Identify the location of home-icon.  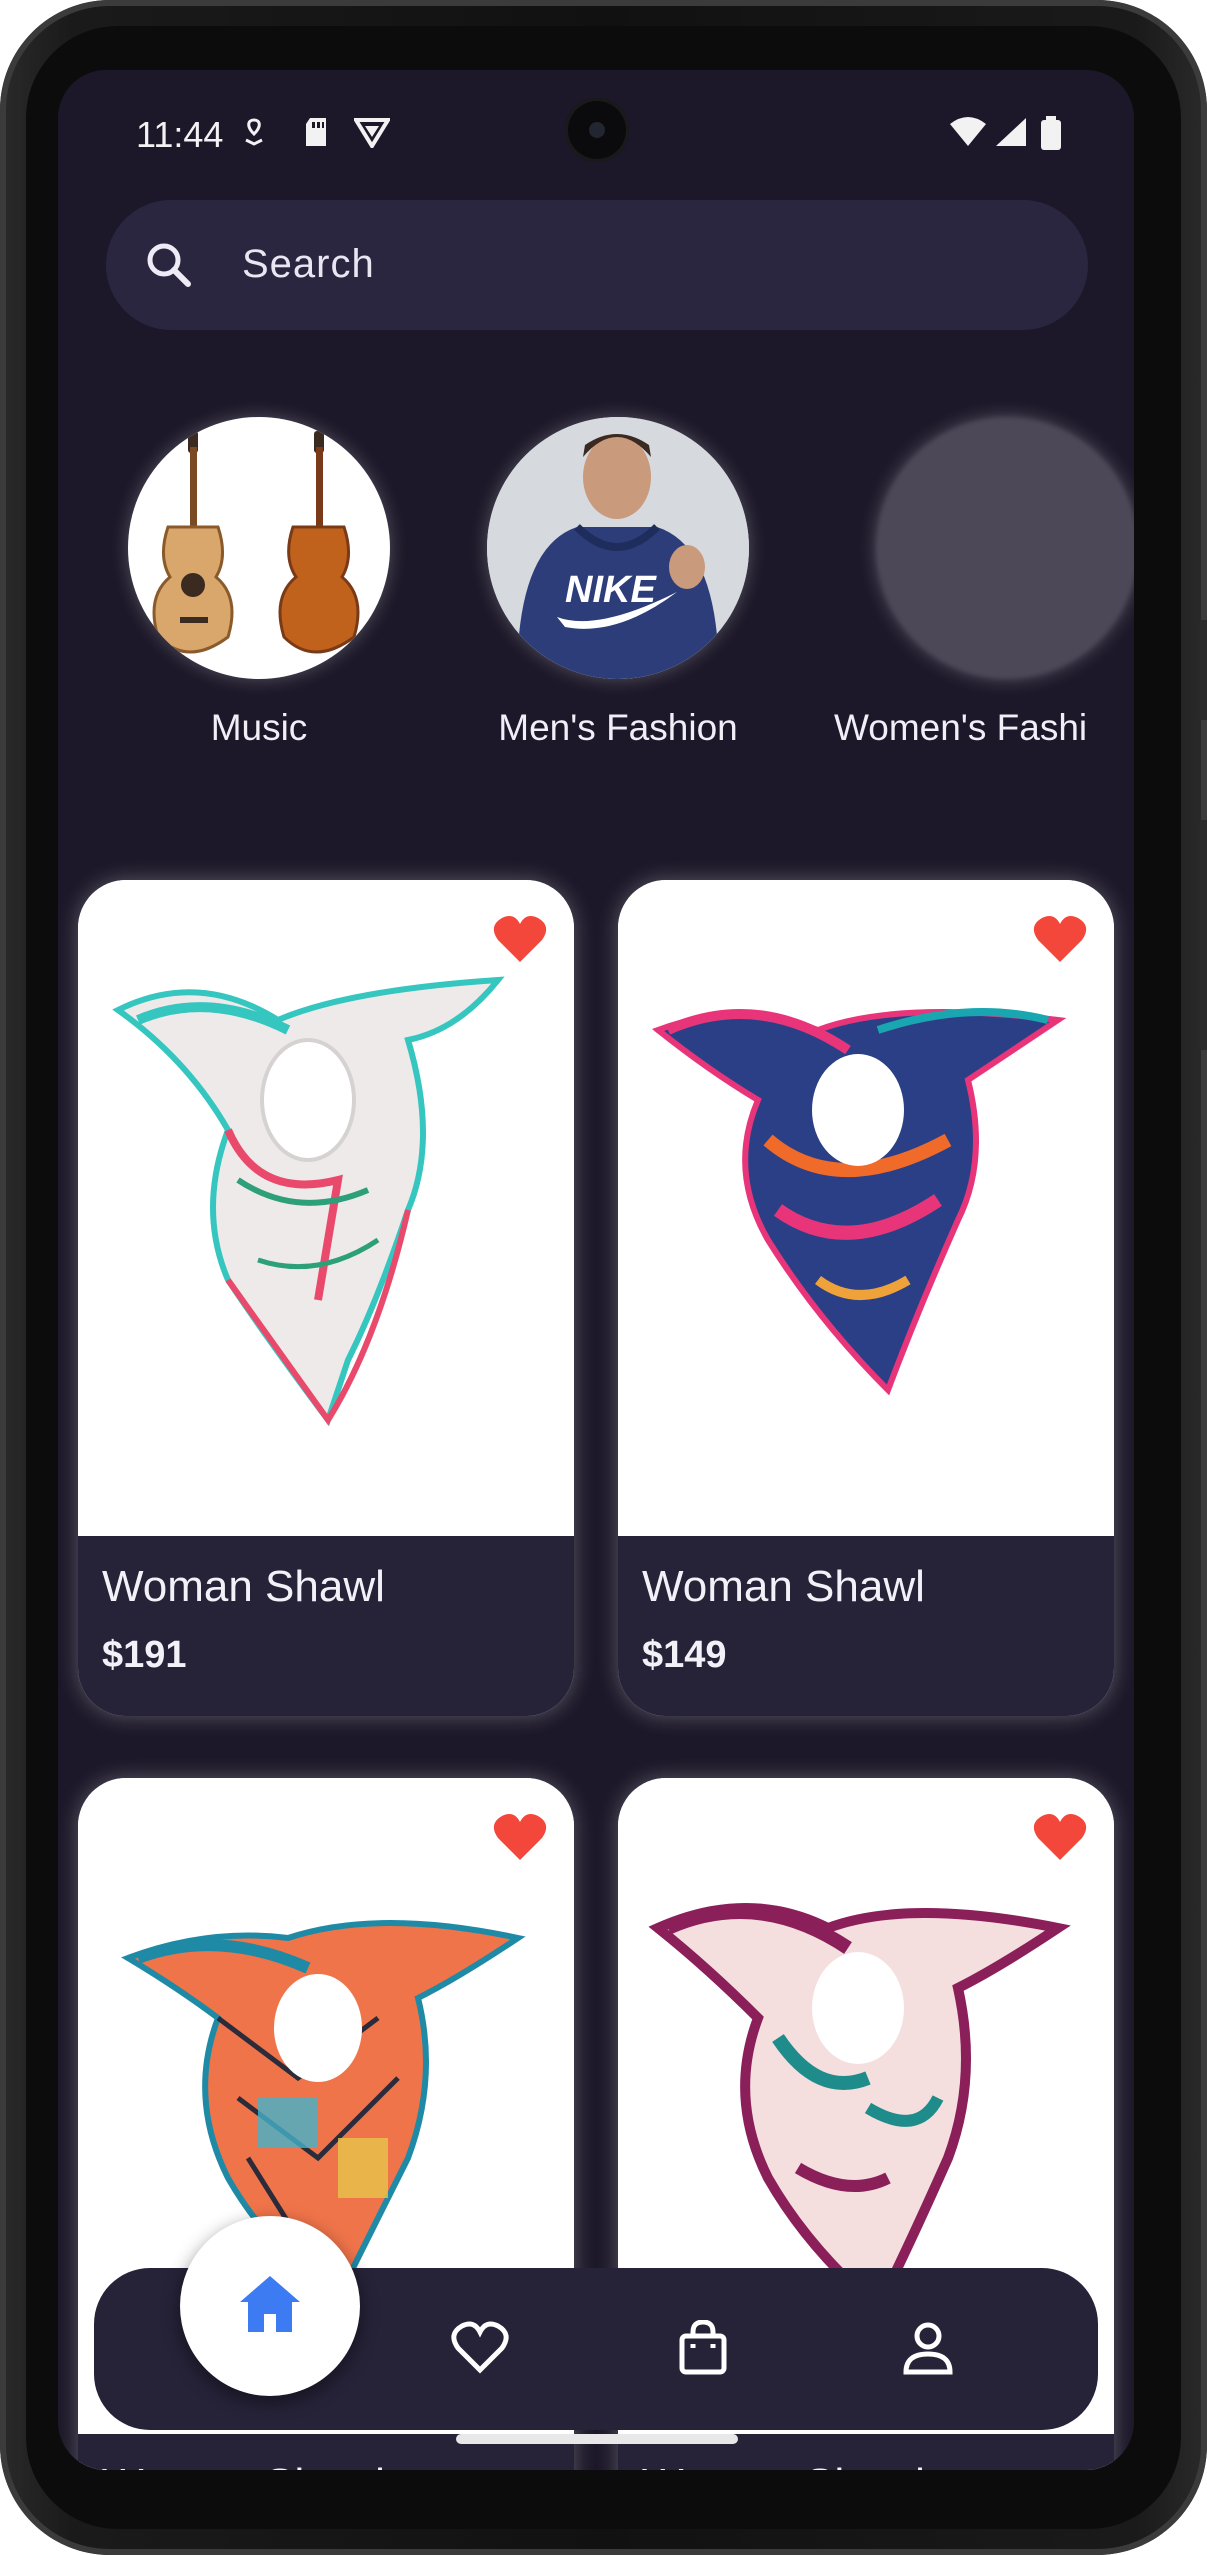
(270, 2304).